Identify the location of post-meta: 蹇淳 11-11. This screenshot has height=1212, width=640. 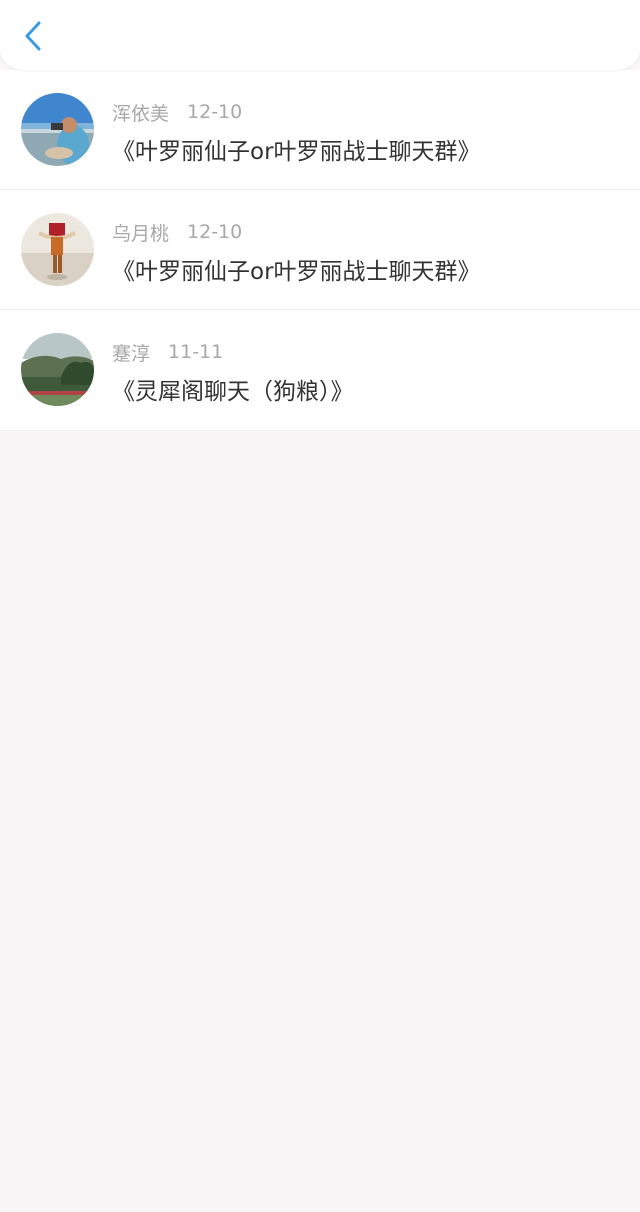
(168, 352).